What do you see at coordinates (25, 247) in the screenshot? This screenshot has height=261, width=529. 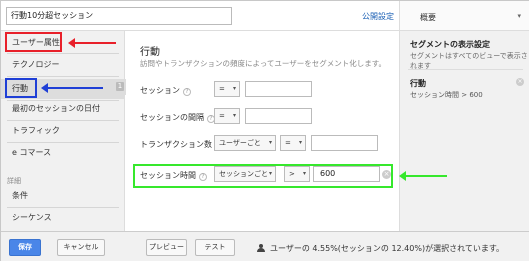 I see `save-button: 保存` at bounding box center [25, 247].